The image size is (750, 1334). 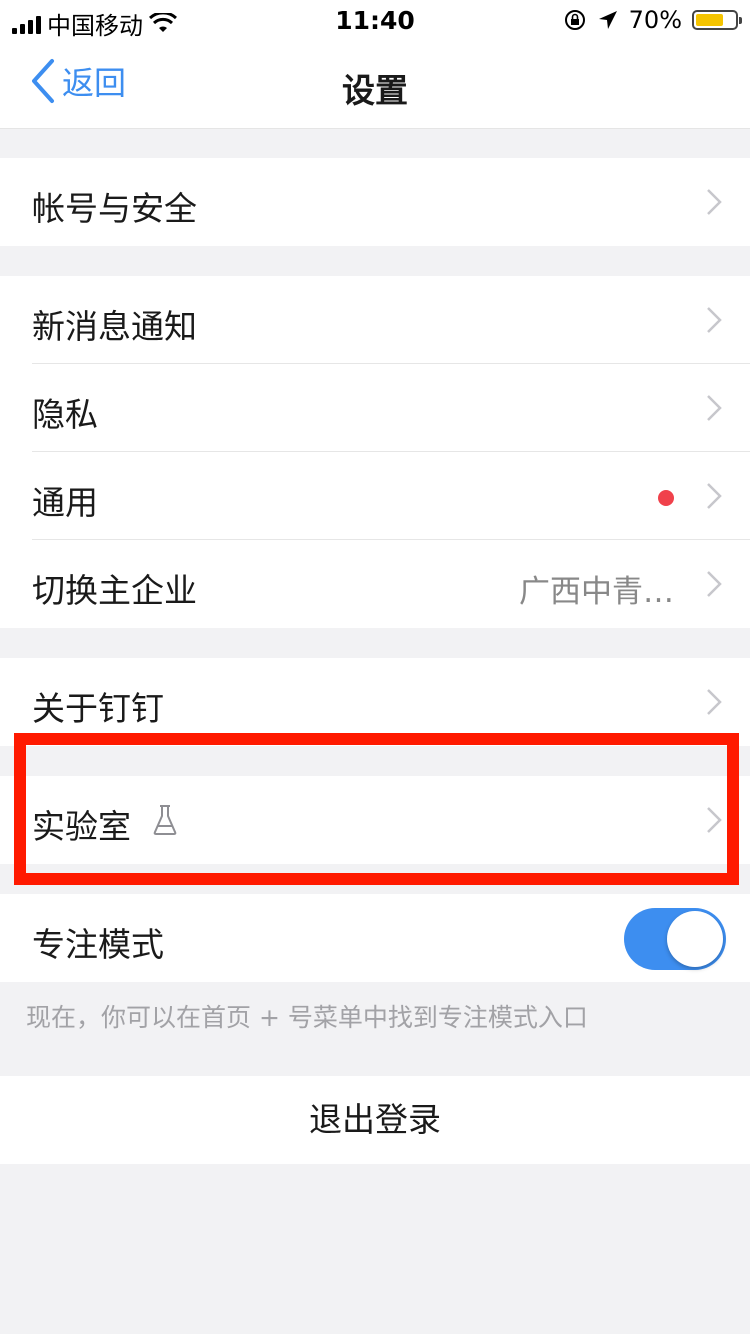 What do you see at coordinates (114, 326) in the screenshot?
I see `setting-label: 新消息通知` at bounding box center [114, 326].